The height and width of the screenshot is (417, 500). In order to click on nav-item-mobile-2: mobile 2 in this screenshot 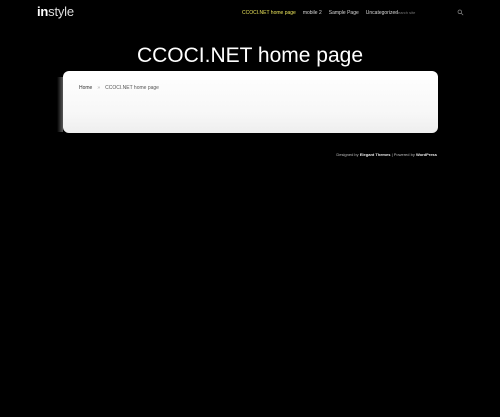, I will do `click(312, 13)`.